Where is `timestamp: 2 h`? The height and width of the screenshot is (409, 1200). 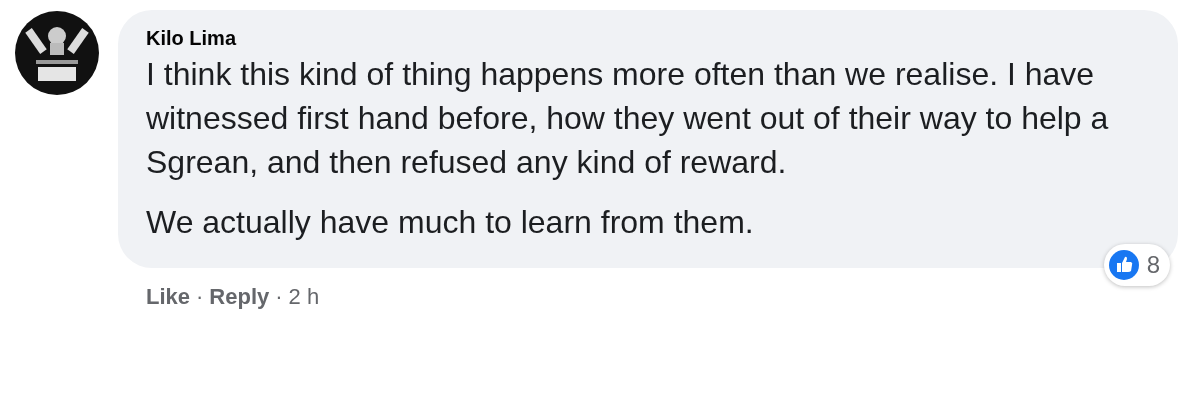
timestamp: 2 h is located at coordinates (304, 296).